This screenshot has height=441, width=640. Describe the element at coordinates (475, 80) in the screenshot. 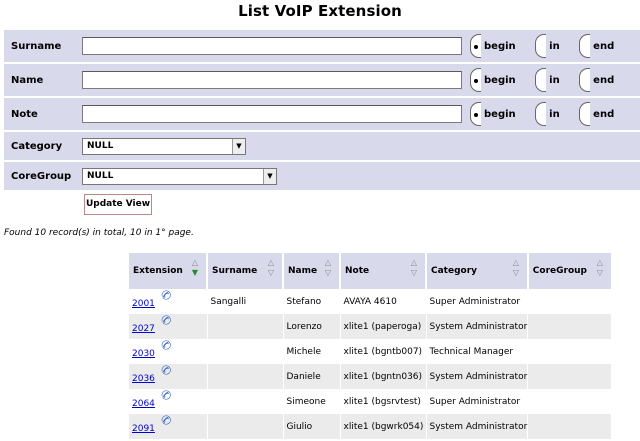

I see `name-begin-radio` at that location.